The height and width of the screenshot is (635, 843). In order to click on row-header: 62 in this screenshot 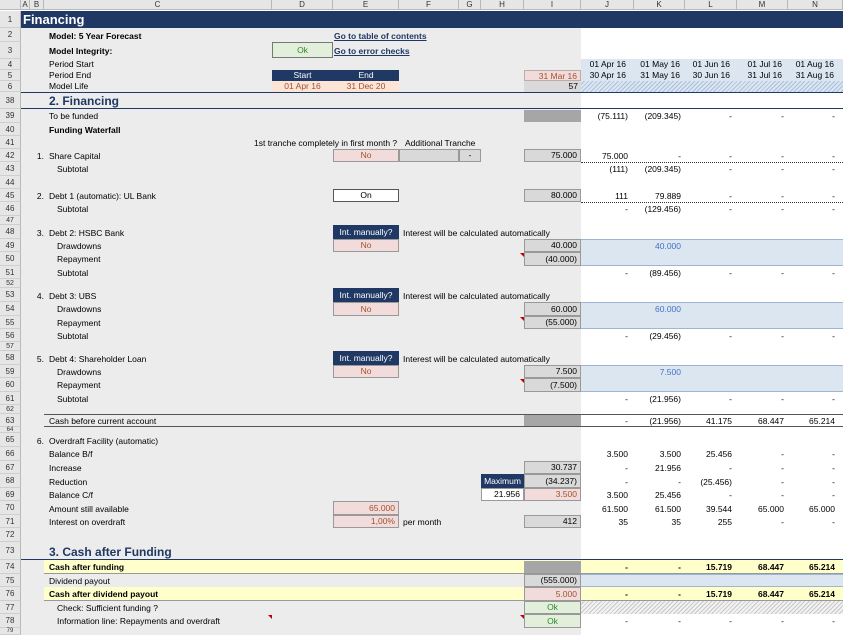, I will do `click(10, 409)`.